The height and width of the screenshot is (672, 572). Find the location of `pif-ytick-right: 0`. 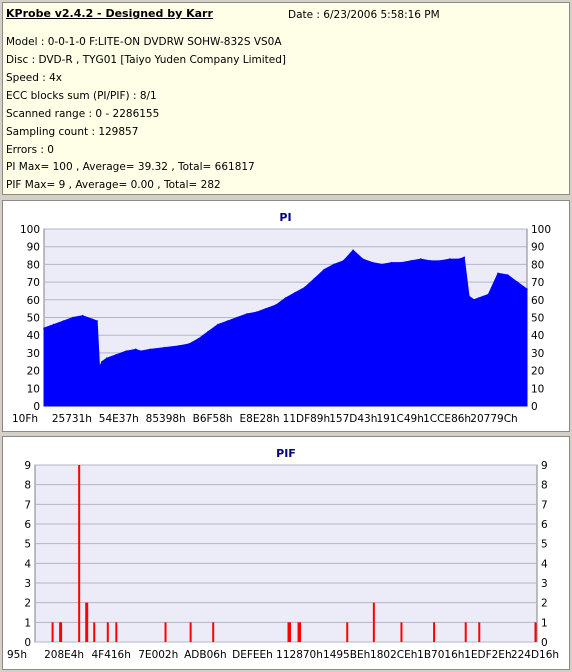

pif-ytick-right: 0 is located at coordinates (544, 643).